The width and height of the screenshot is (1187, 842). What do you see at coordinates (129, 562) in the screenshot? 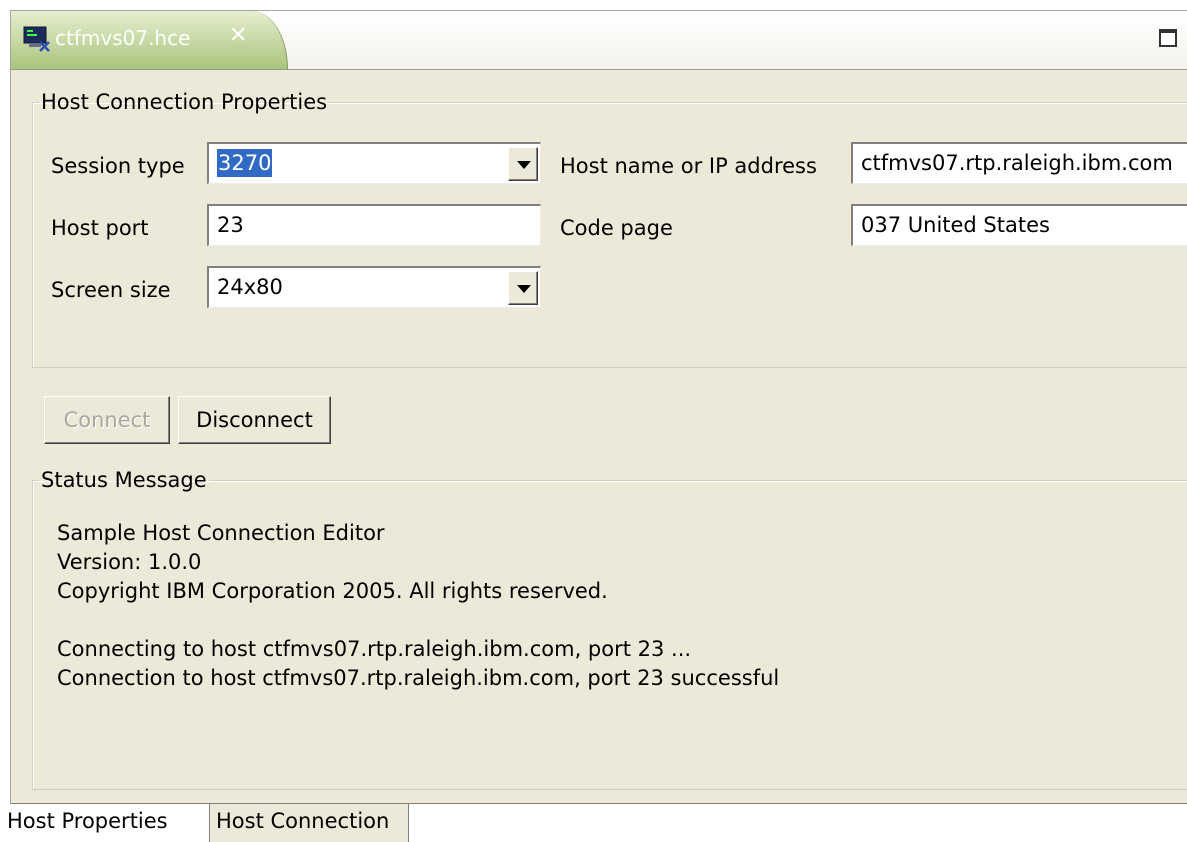
I see `status-line: Version: 1.0.0` at bounding box center [129, 562].